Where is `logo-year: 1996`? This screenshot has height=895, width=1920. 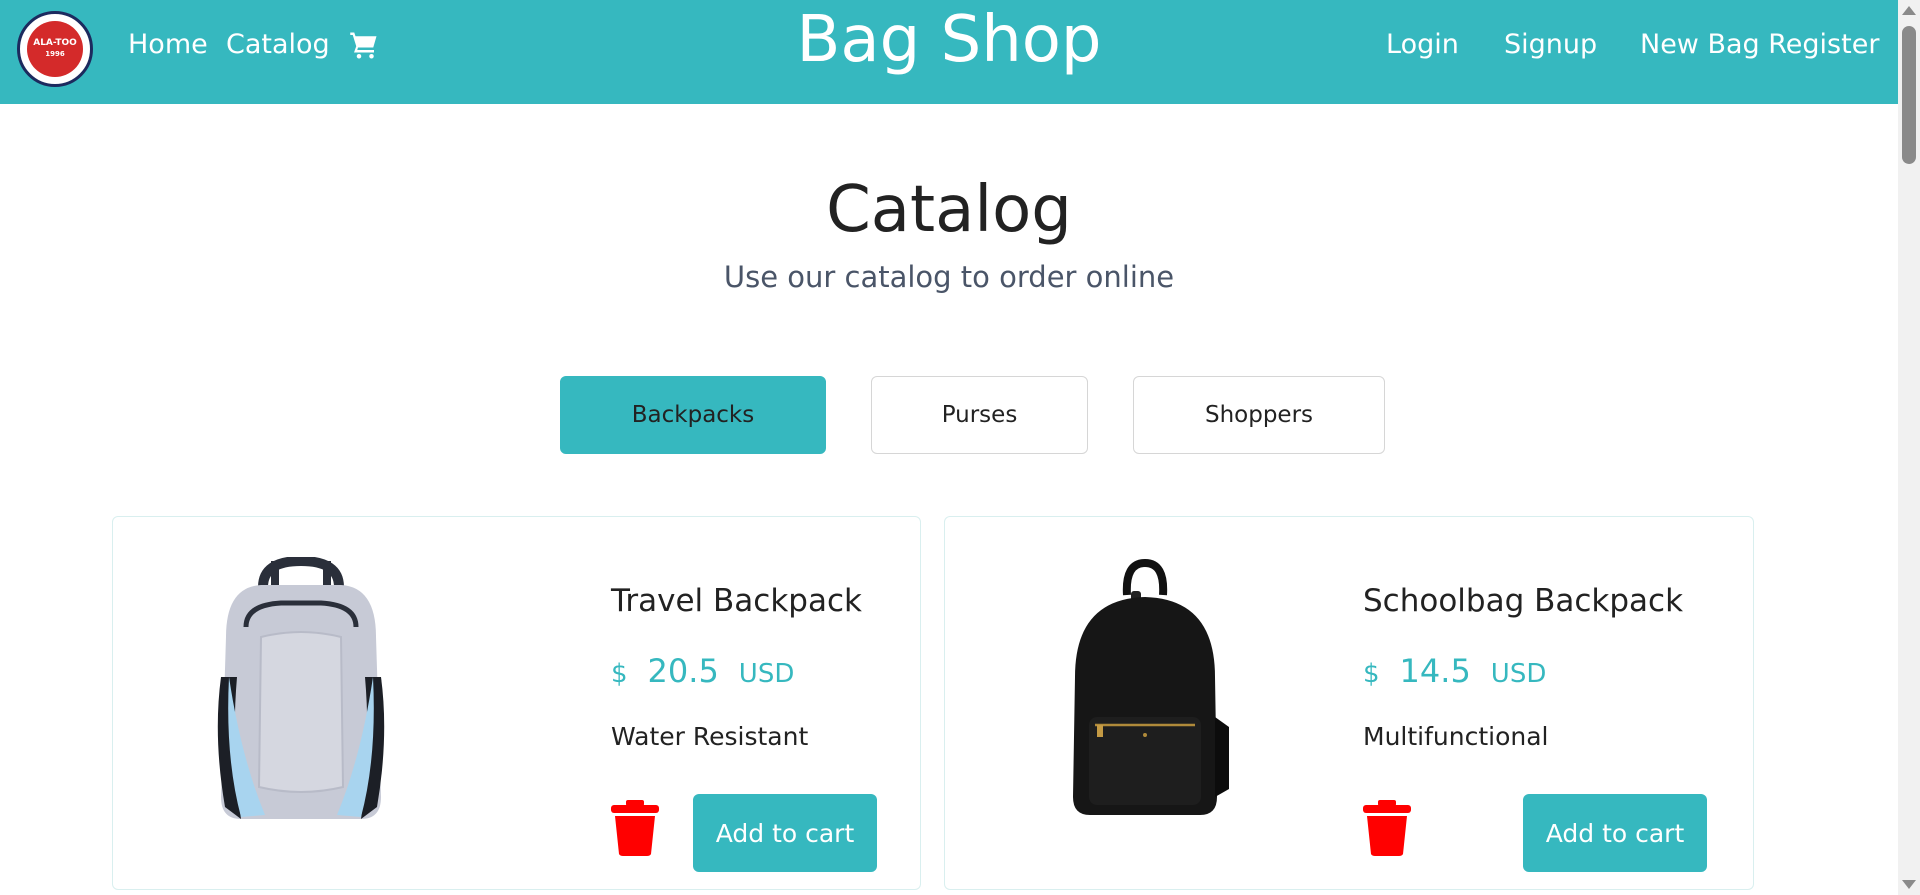 logo-year: 1996 is located at coordinates (55, 54).